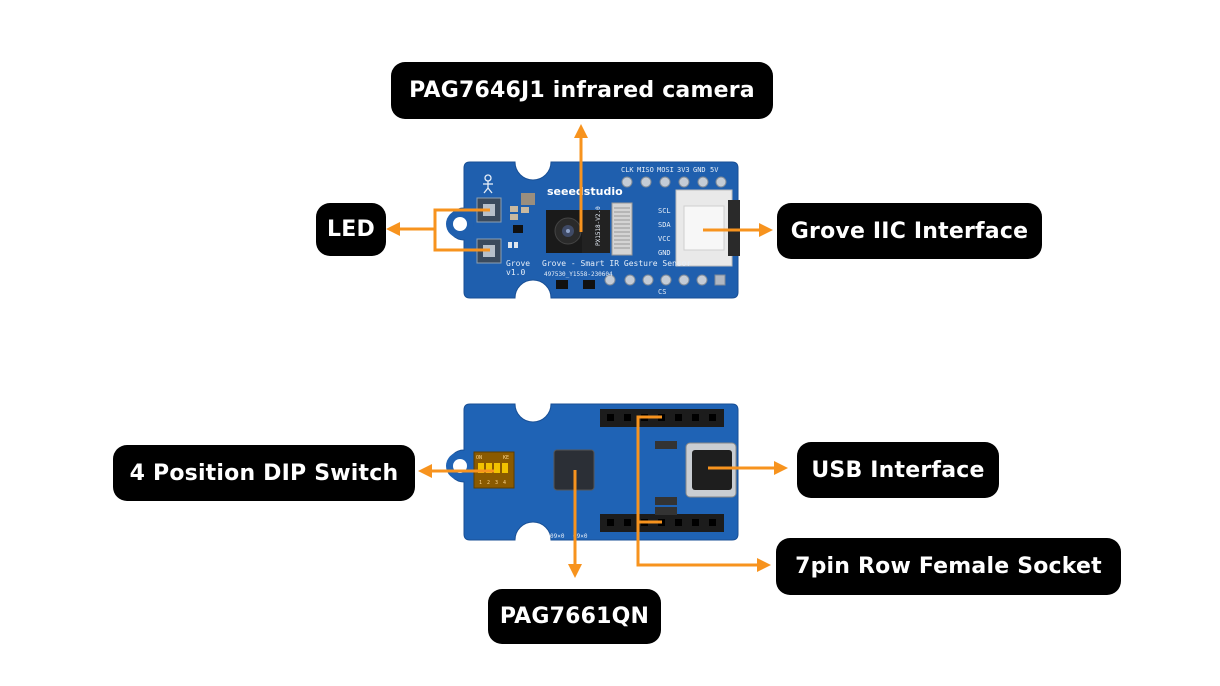 This screenshot has height=686, width=1220. What do you see at coordinates (557, 536) in the screenshot?
I see `silk-code: 09×0` at bounding box center [557, 536].